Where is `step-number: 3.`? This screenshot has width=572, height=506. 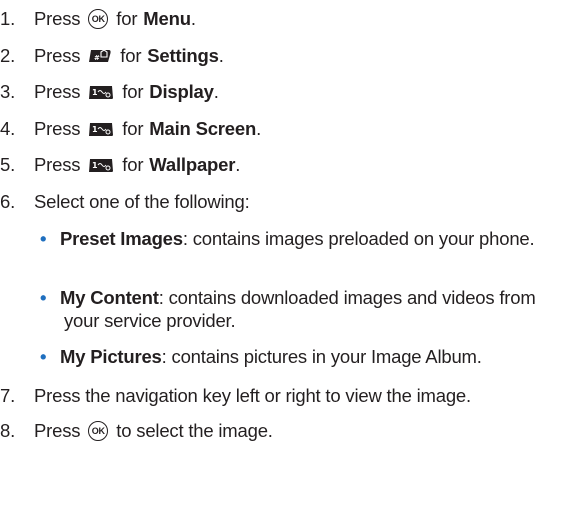 step-number: 3. is located at coordinates (8, 91).